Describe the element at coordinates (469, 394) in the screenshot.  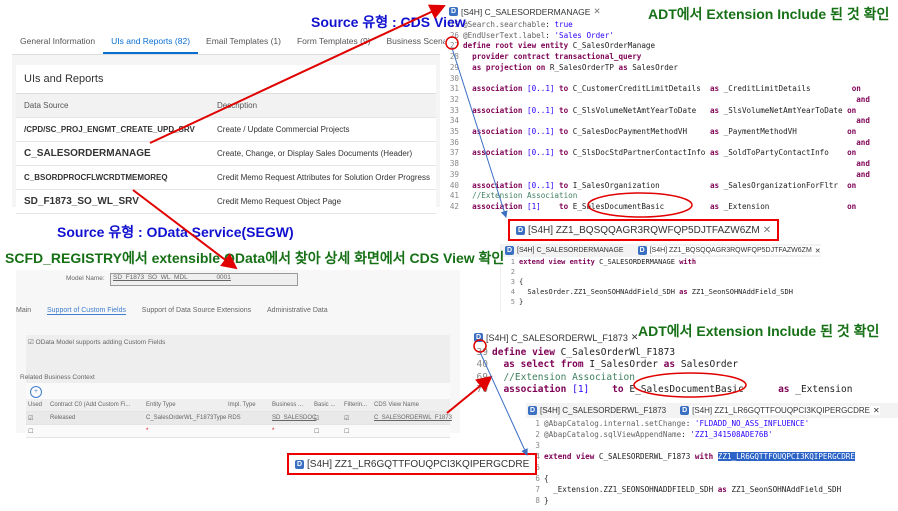
I see `arrow-cds-view-name-to-adt` at that location.